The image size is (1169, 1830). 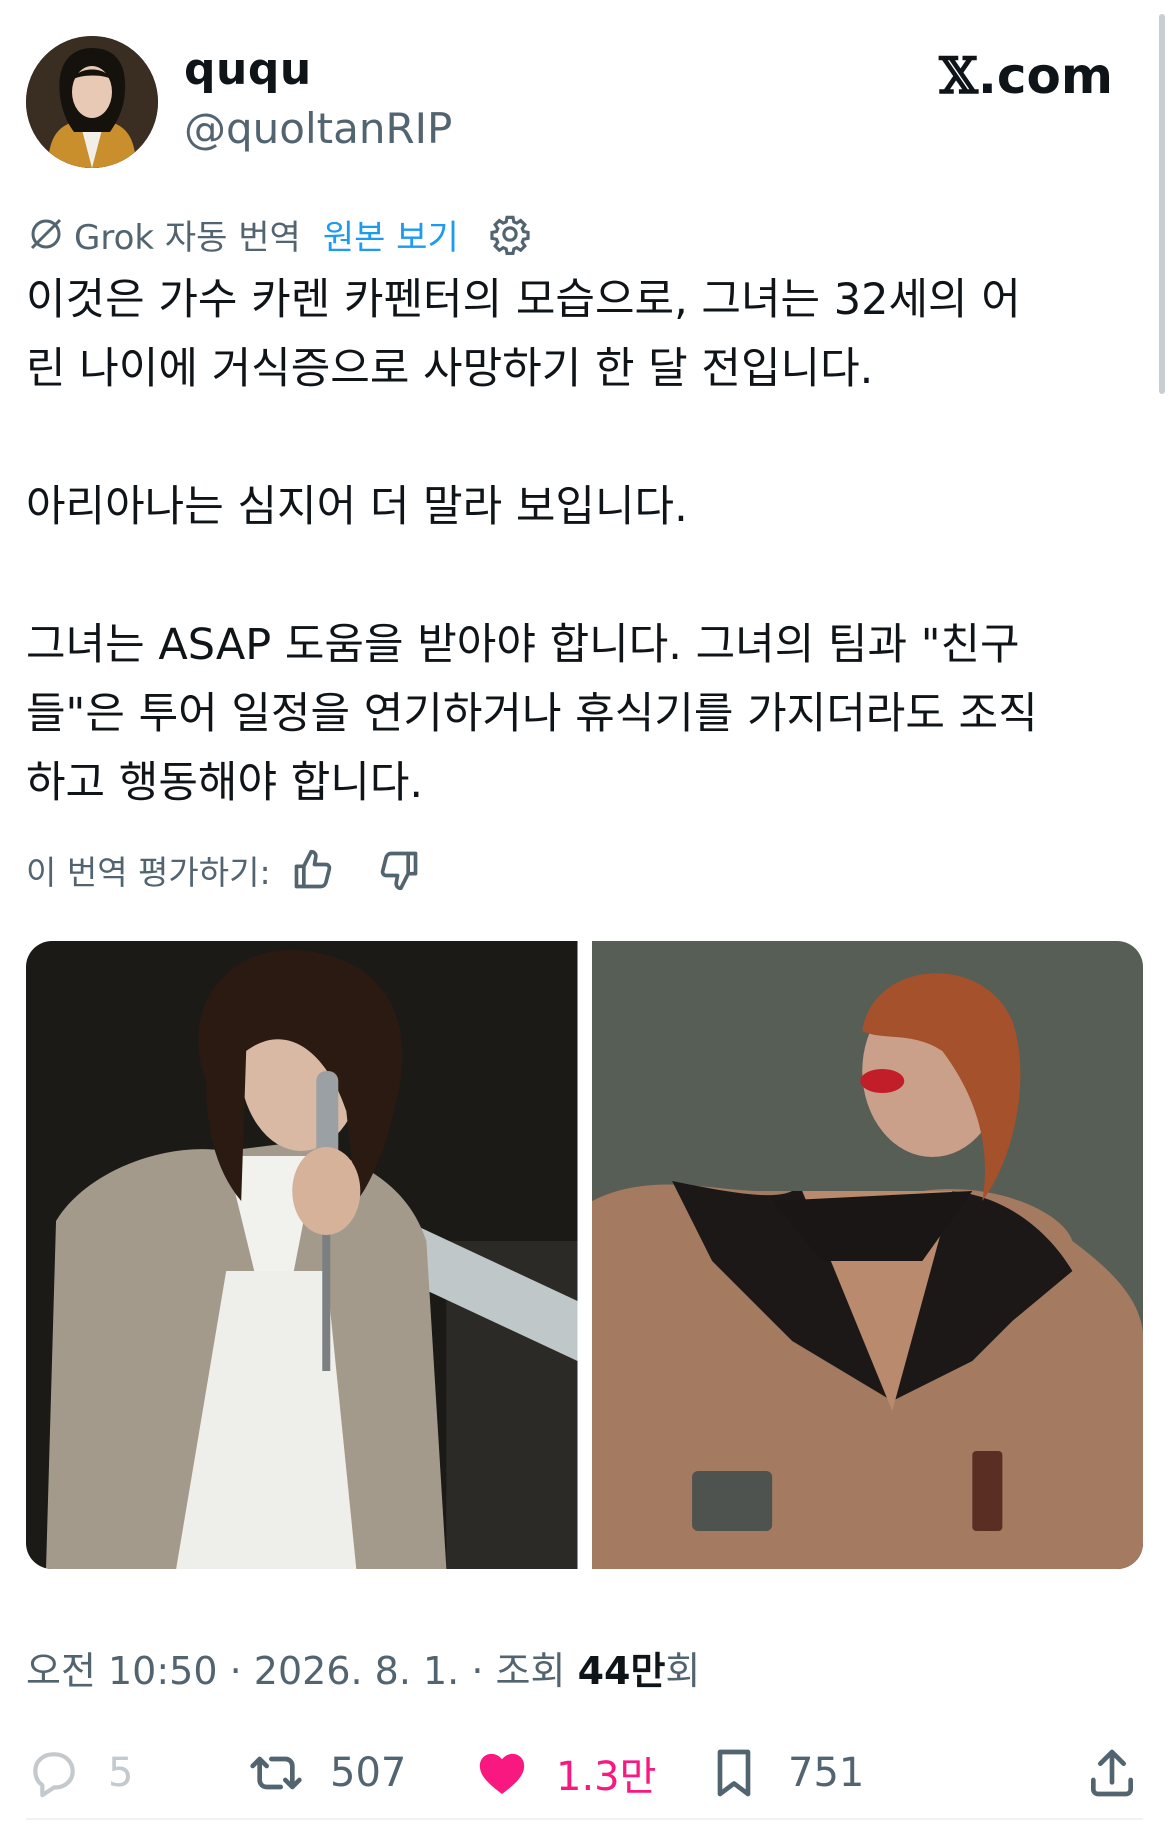 I want to click on repost-count: 507, so click(x=368, y=1773).